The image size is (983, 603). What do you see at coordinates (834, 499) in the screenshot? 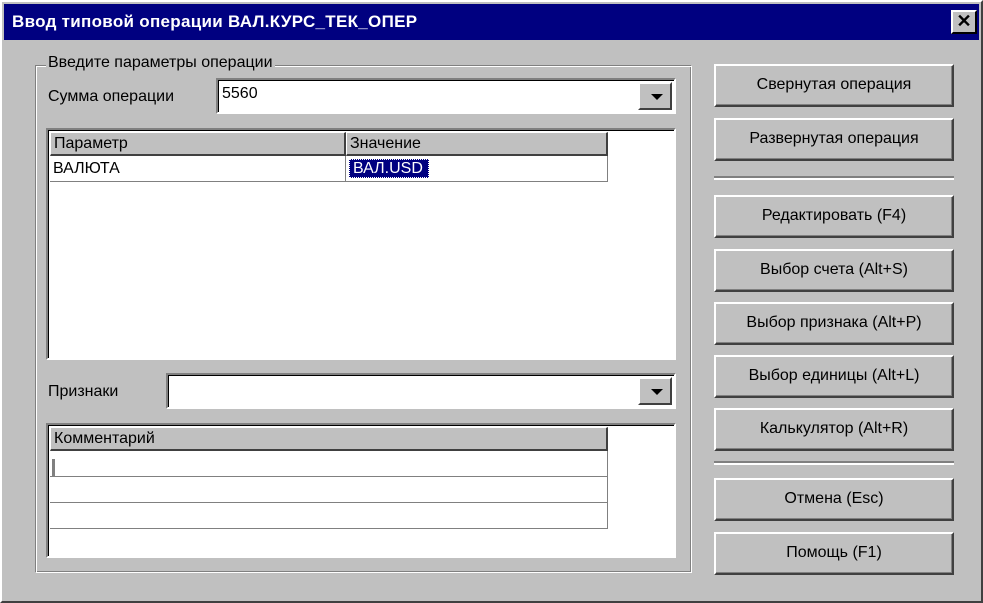
I see `cancel-button: Отмена (Esc)` at bounding box center [834, 499].